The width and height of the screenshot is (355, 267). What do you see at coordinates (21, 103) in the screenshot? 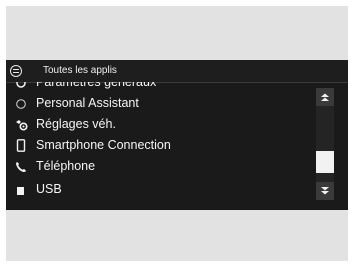
I see `assistant-ring-icon` at bounding box center [21, 103].